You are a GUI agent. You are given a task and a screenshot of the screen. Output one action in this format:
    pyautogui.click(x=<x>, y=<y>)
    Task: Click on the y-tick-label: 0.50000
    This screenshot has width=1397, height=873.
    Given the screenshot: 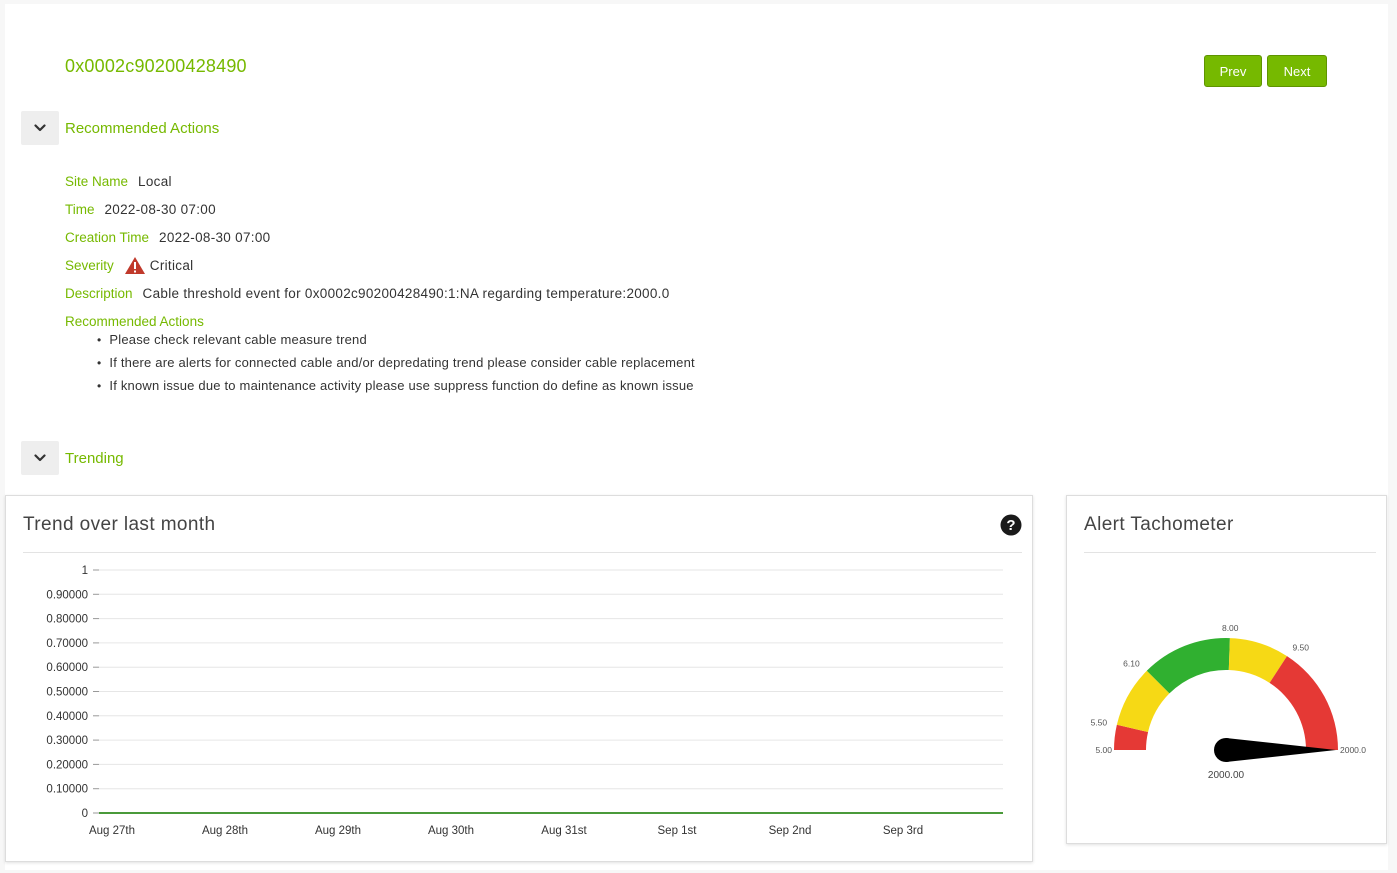 What is the action you would take?
    pyautogui.click(x=67, y=693)
    